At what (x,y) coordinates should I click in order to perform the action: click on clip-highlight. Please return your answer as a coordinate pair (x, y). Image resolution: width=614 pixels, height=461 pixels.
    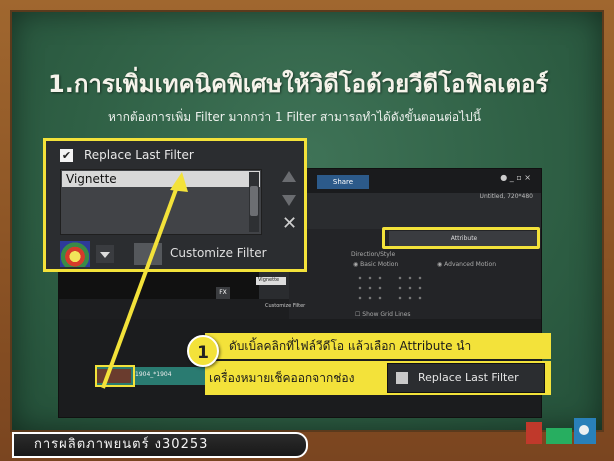
    Looking at the image, I should click on (115, 376).